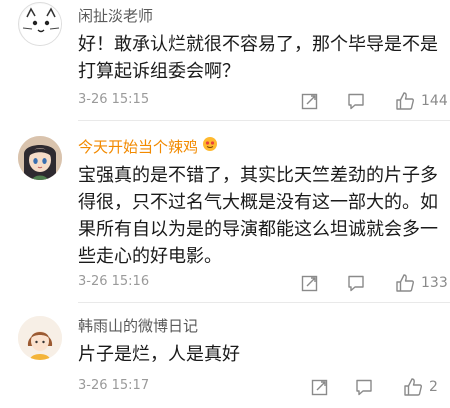  What do you see at coordinates (264, 101) in the screenshot?
I see `comment-meta: 3-26 15:15 144` at bounding box center [264, 101].